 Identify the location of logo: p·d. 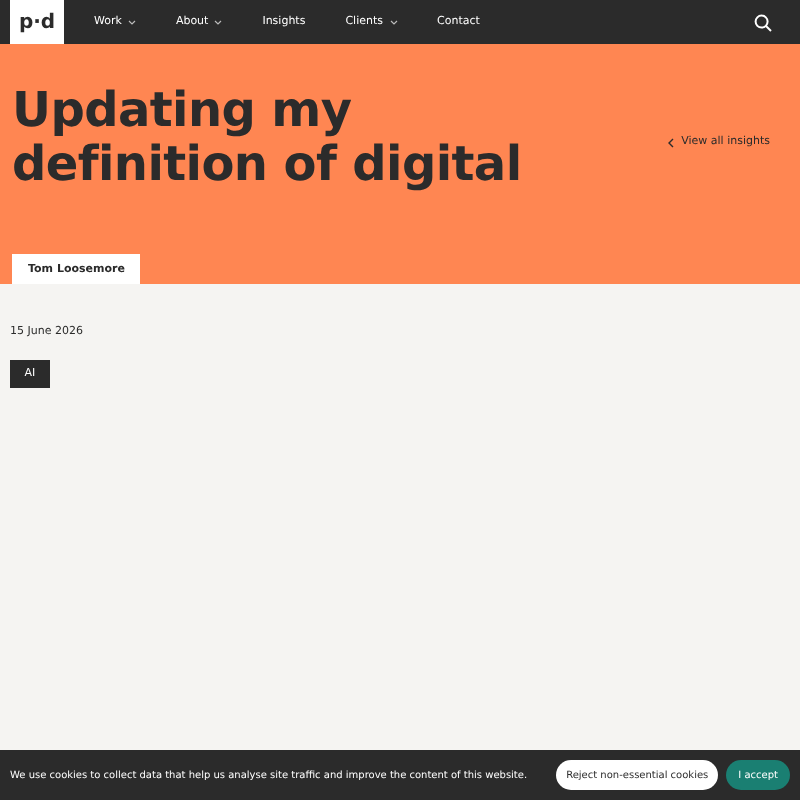
(37, 22).